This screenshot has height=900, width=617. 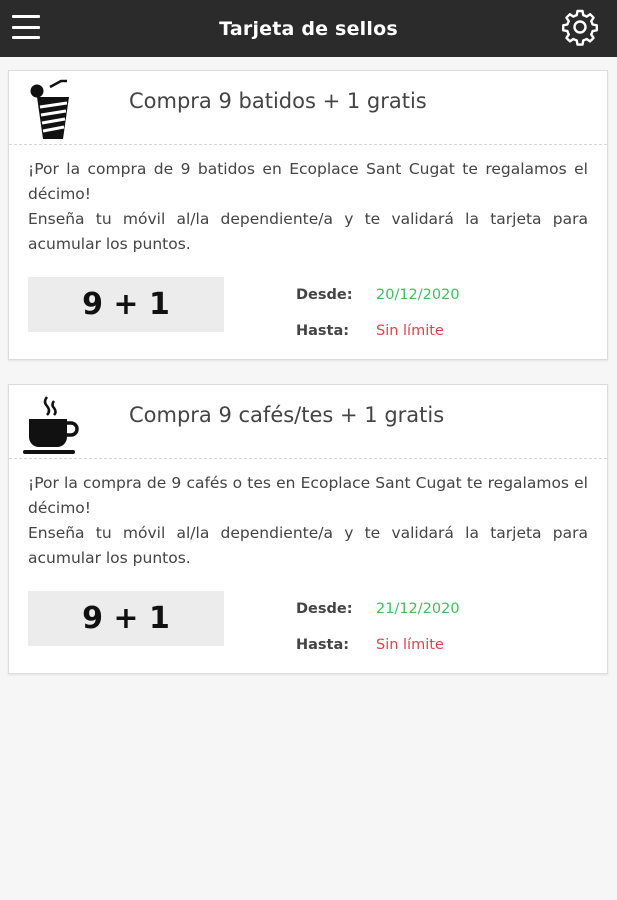 What do you see at coordinates (378, 627) in the screenshot?
I see `validity-dates: Desde: 21/12/2020 Hasta: Sin límite` at bounding box center [378, 627].